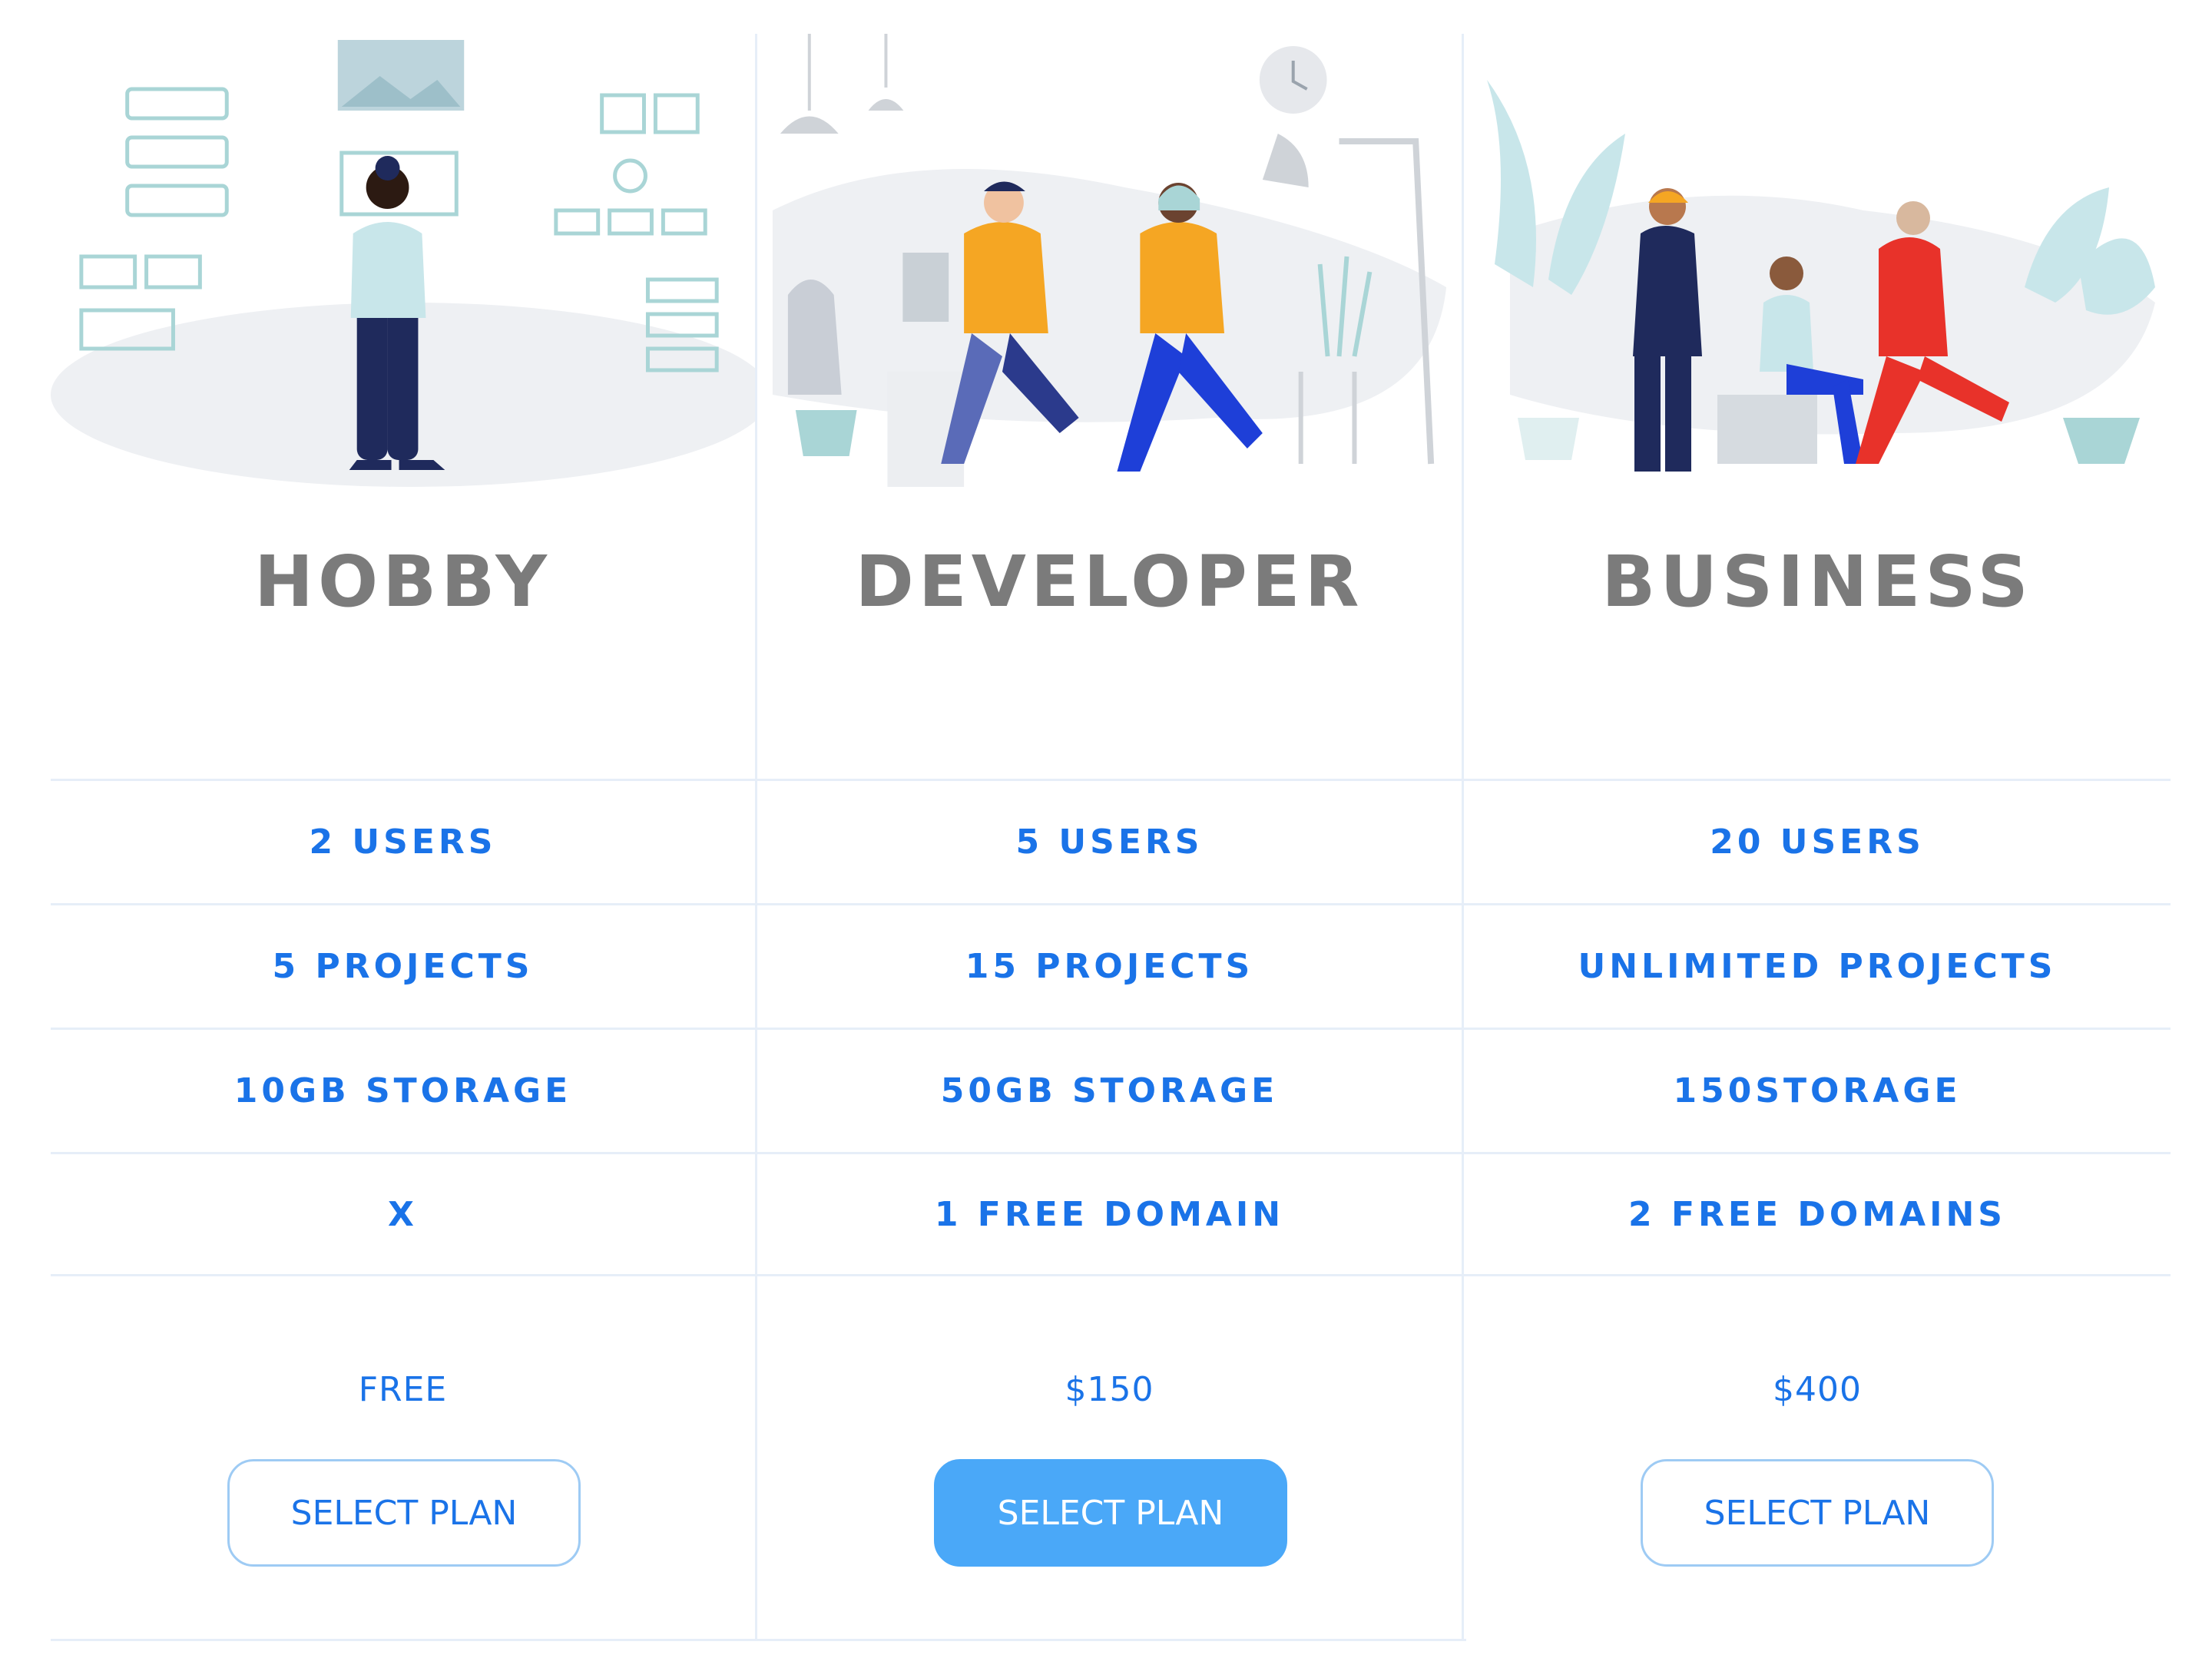  Describe the element at coordinates (1110, 841) in the screenshot. I see `feature-users: 5 USERS` at that location.